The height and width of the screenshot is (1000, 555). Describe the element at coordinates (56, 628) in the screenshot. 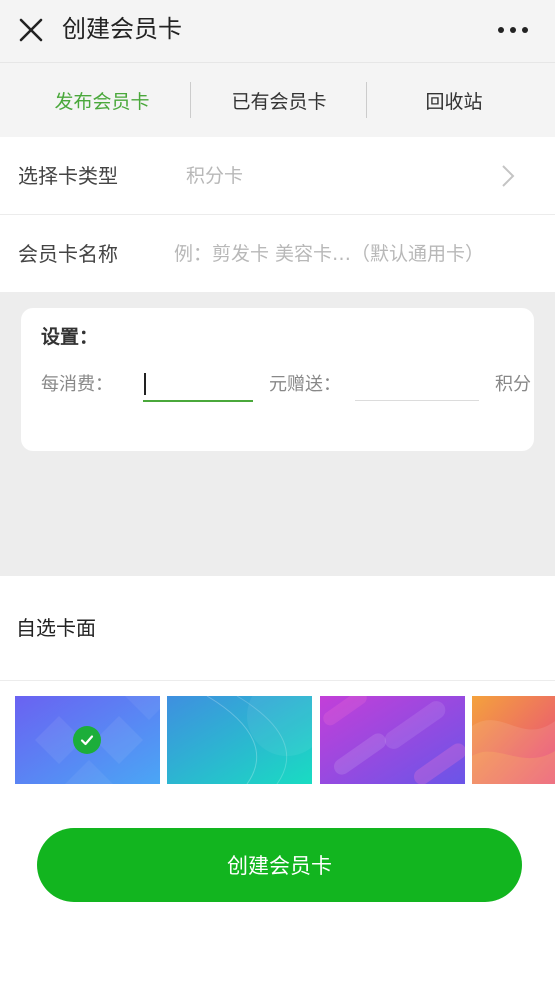

I see `card-face-title: 自选卡面` at that location.